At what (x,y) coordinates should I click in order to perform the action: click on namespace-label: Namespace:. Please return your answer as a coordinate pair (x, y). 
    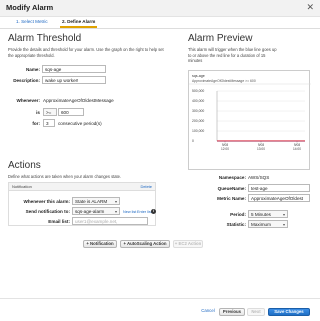
    Looking at the image, I should click on (232, 177).